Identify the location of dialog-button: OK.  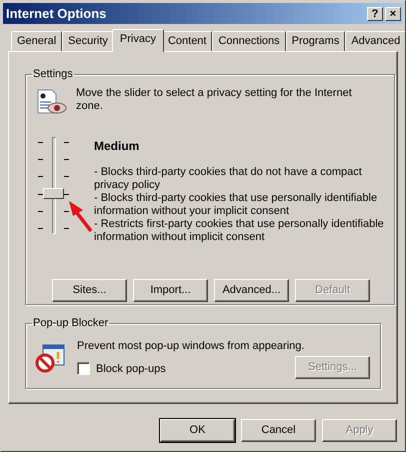
(197, 430).